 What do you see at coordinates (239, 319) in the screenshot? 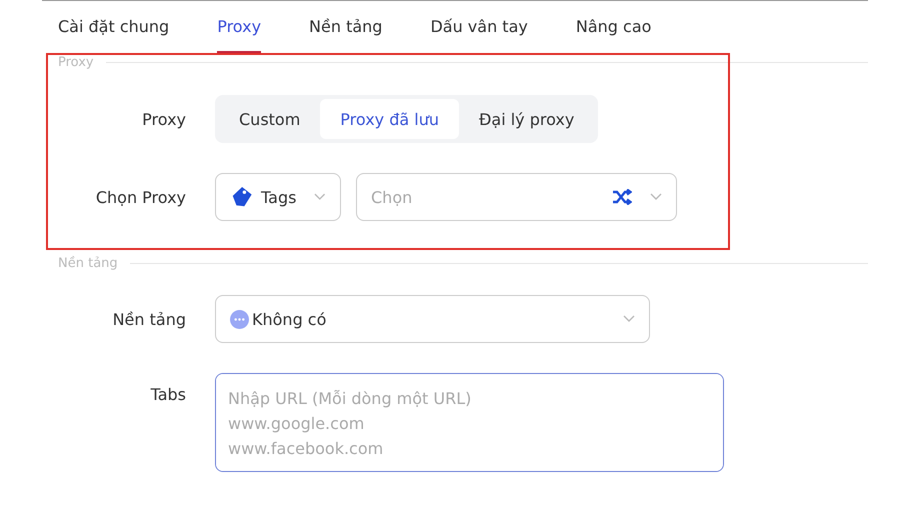
I see `more-icon` at bounding box center [239, 319].